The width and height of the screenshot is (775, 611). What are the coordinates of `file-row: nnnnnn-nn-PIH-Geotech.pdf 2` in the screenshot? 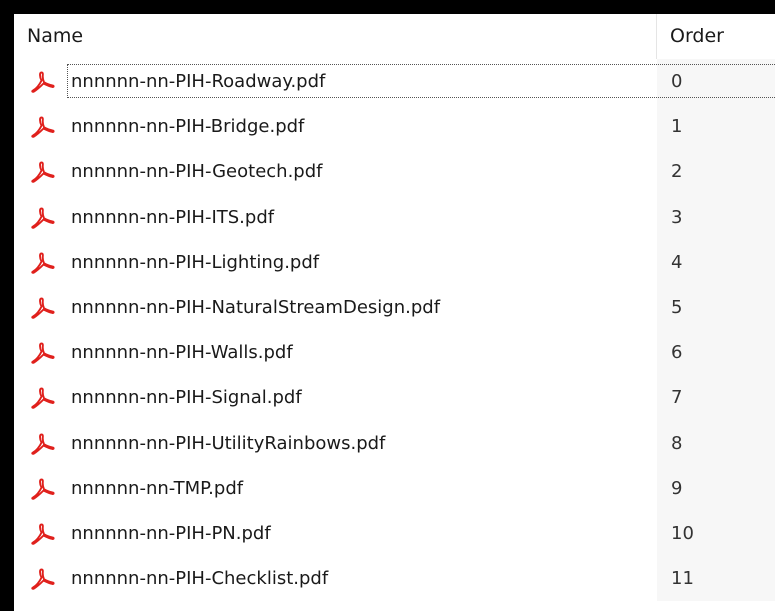 It's located at (394, 172).